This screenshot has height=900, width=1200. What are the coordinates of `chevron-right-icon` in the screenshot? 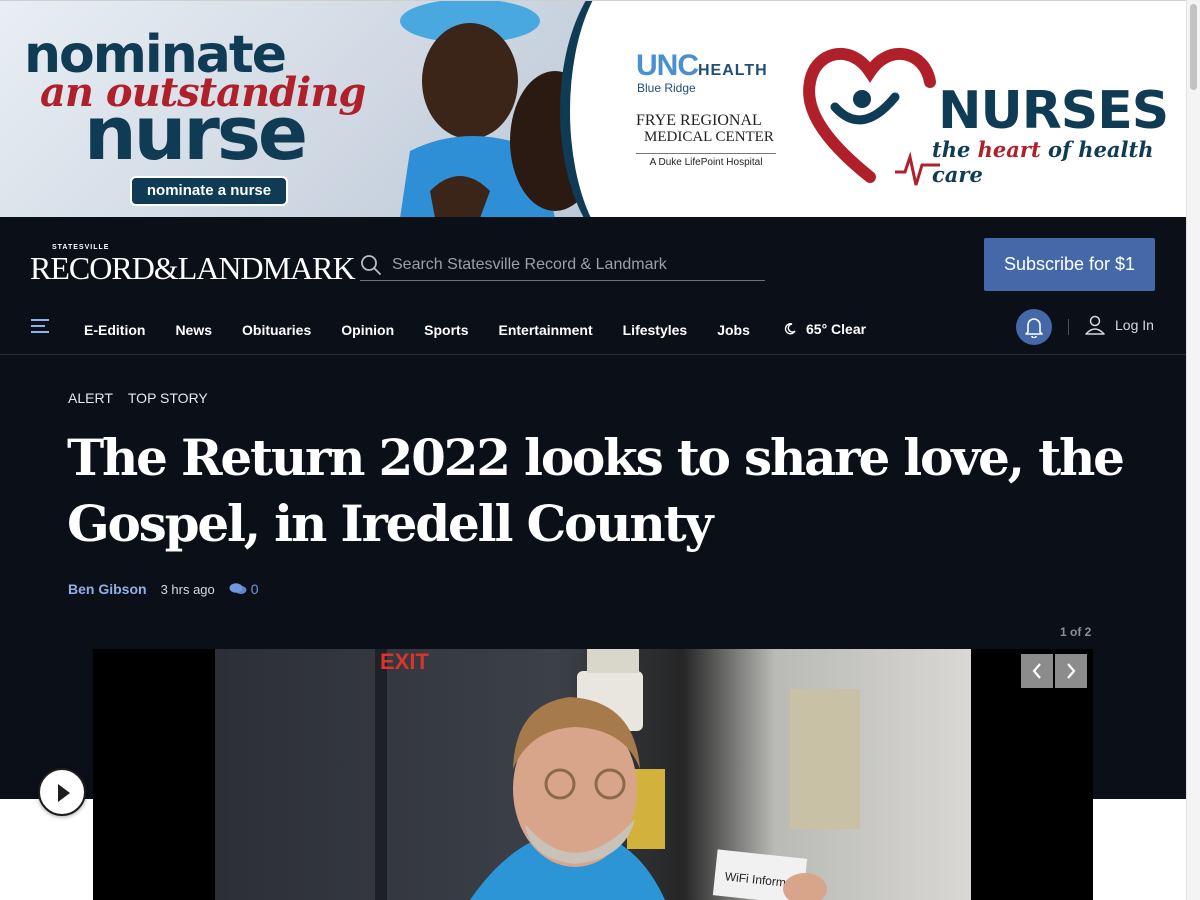 It's located at (1071, 671).